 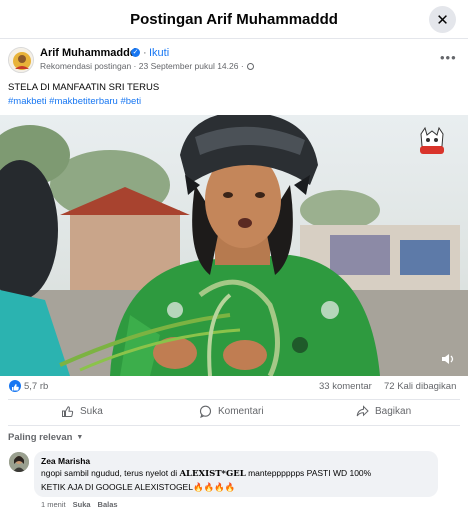 I want to click on shares-count: 72 Kali dibagikan, so click(x=420, y=386).